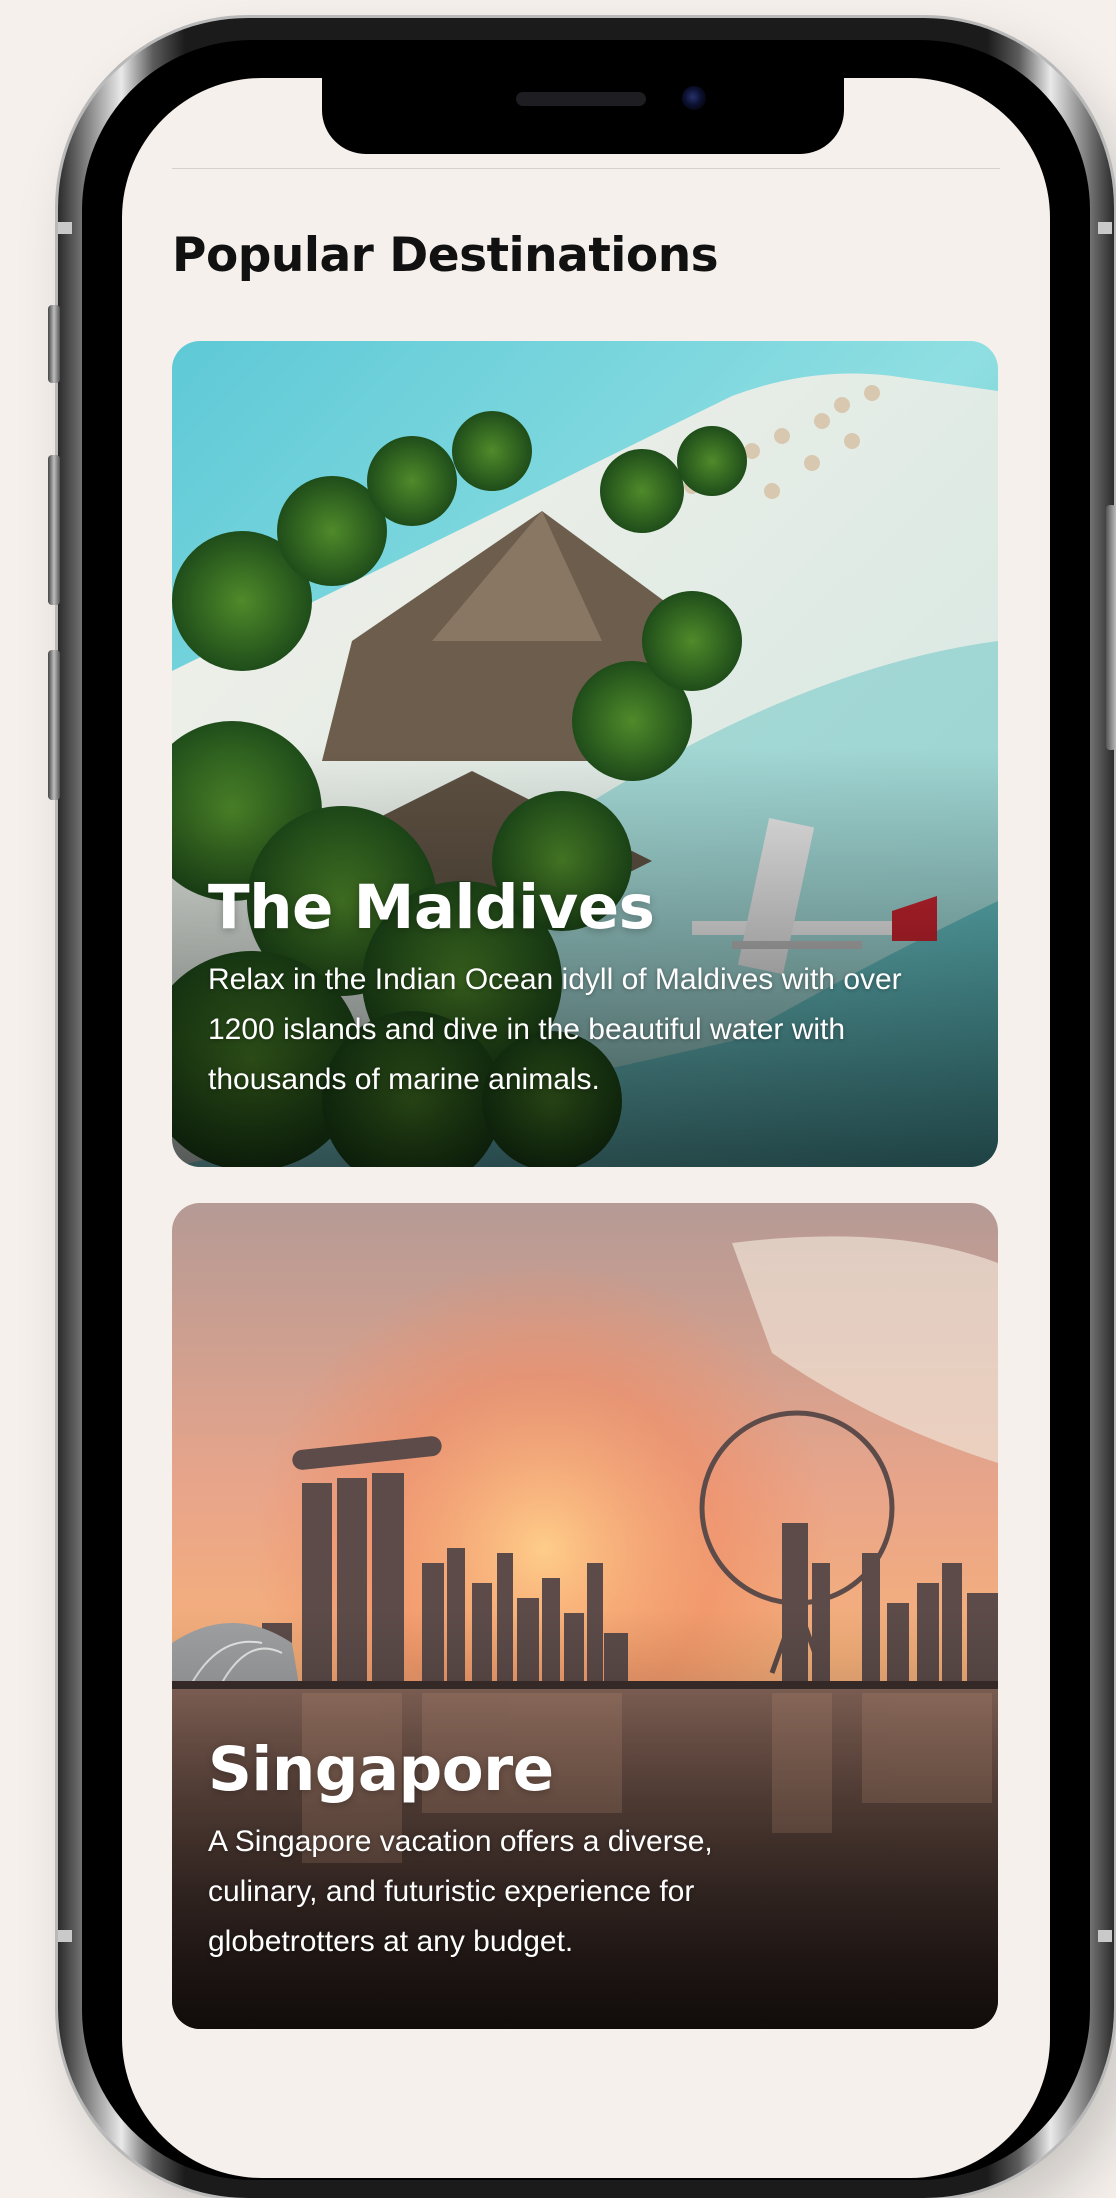 The width and height of the screenshot is (1116, 2198). I want to click on volume-down-button, so click(54, 725).